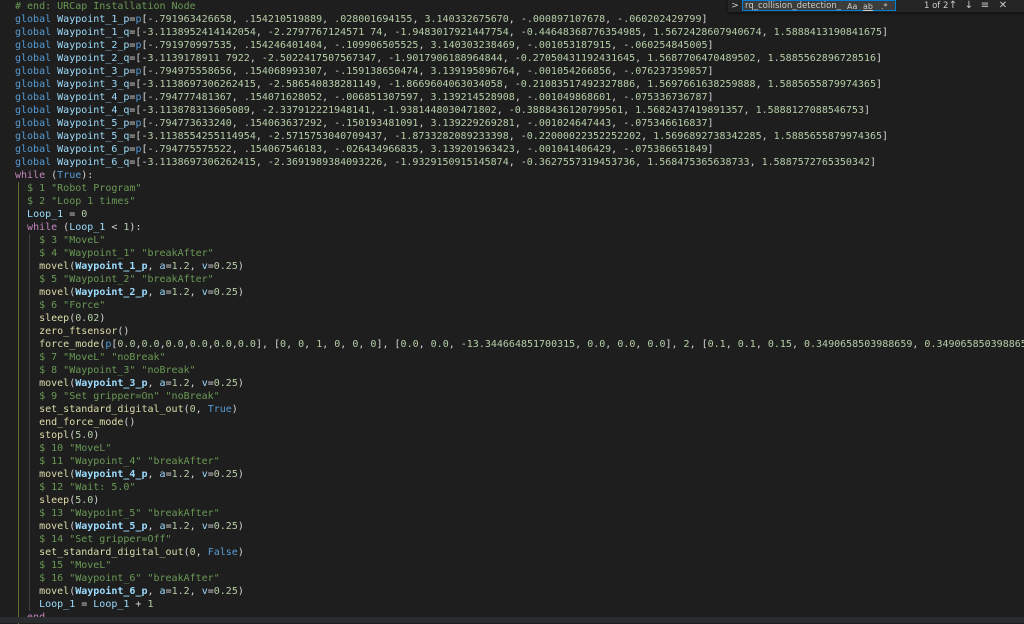  Describe the element at coordinates (174, 344) in the screenshot. I see `code-token: 0.0` at that location.